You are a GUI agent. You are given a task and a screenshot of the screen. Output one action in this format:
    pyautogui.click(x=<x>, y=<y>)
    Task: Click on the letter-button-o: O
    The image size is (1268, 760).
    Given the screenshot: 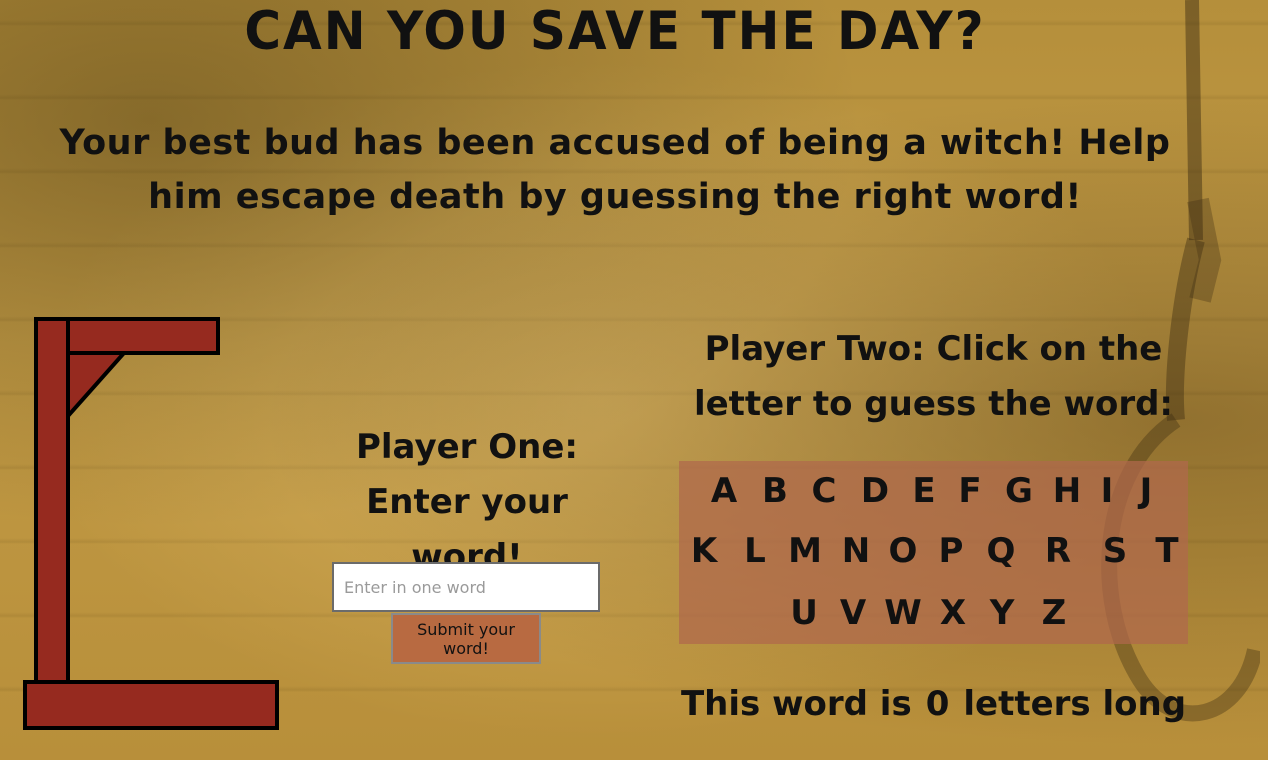 What is the action you would take?
    pyautogui.click(x=903, y=551)
    